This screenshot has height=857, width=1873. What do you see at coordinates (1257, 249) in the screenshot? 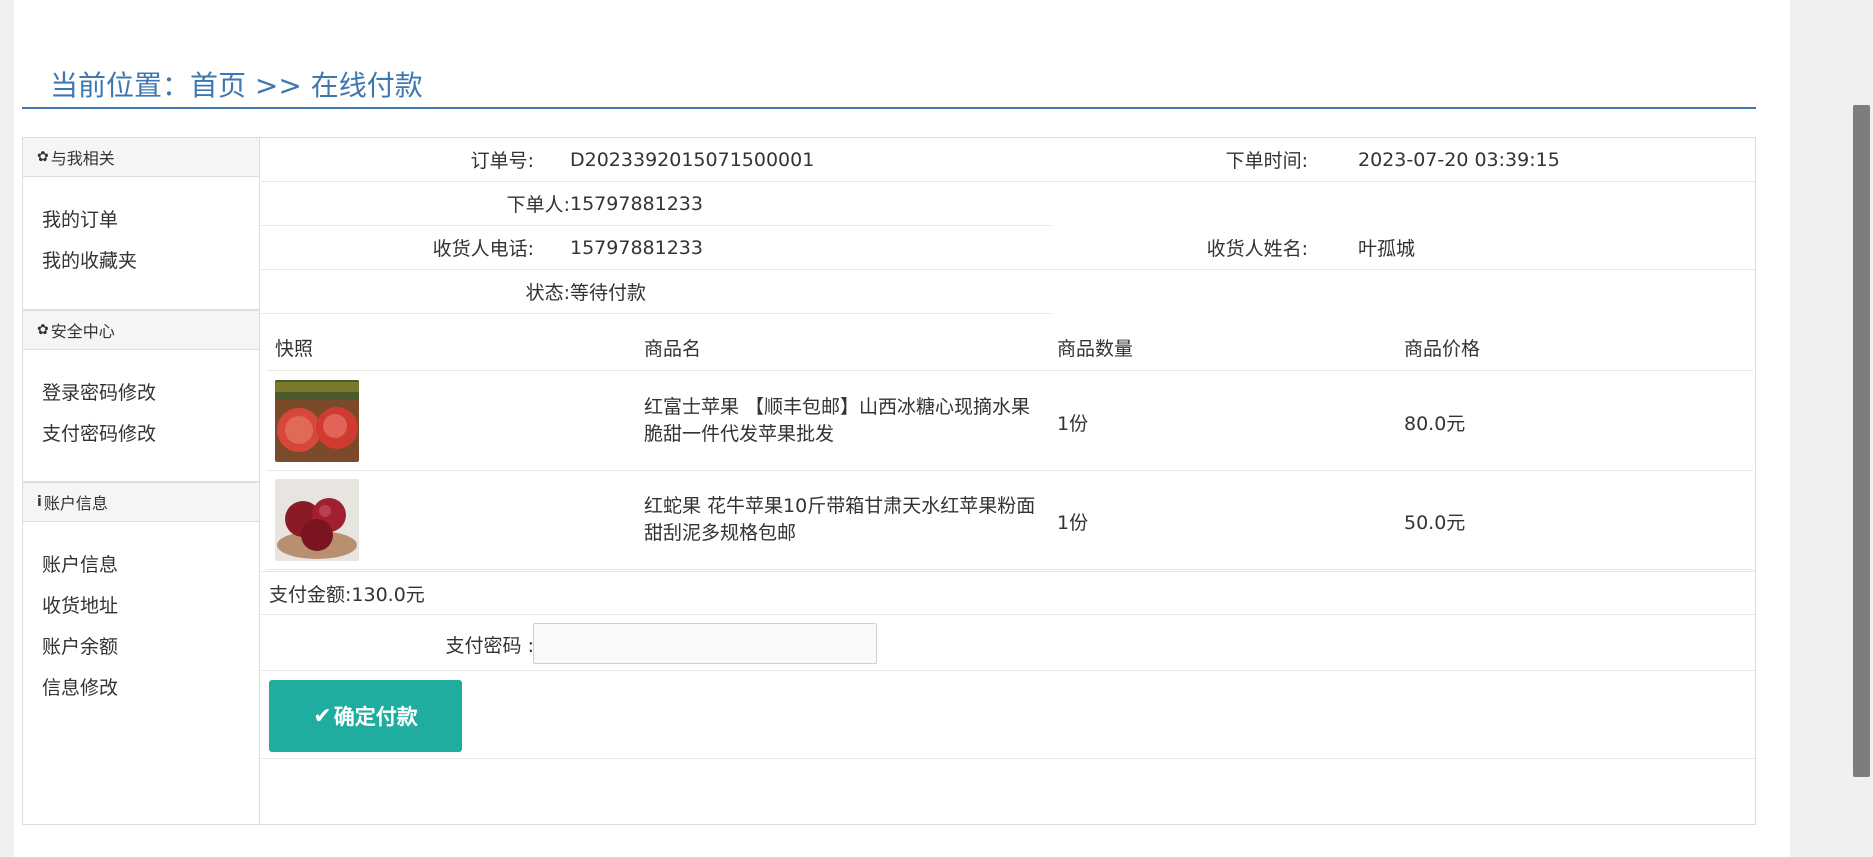
I see `receiver-name-label: 收货人姓名:` at bounding box center [1257, 249].